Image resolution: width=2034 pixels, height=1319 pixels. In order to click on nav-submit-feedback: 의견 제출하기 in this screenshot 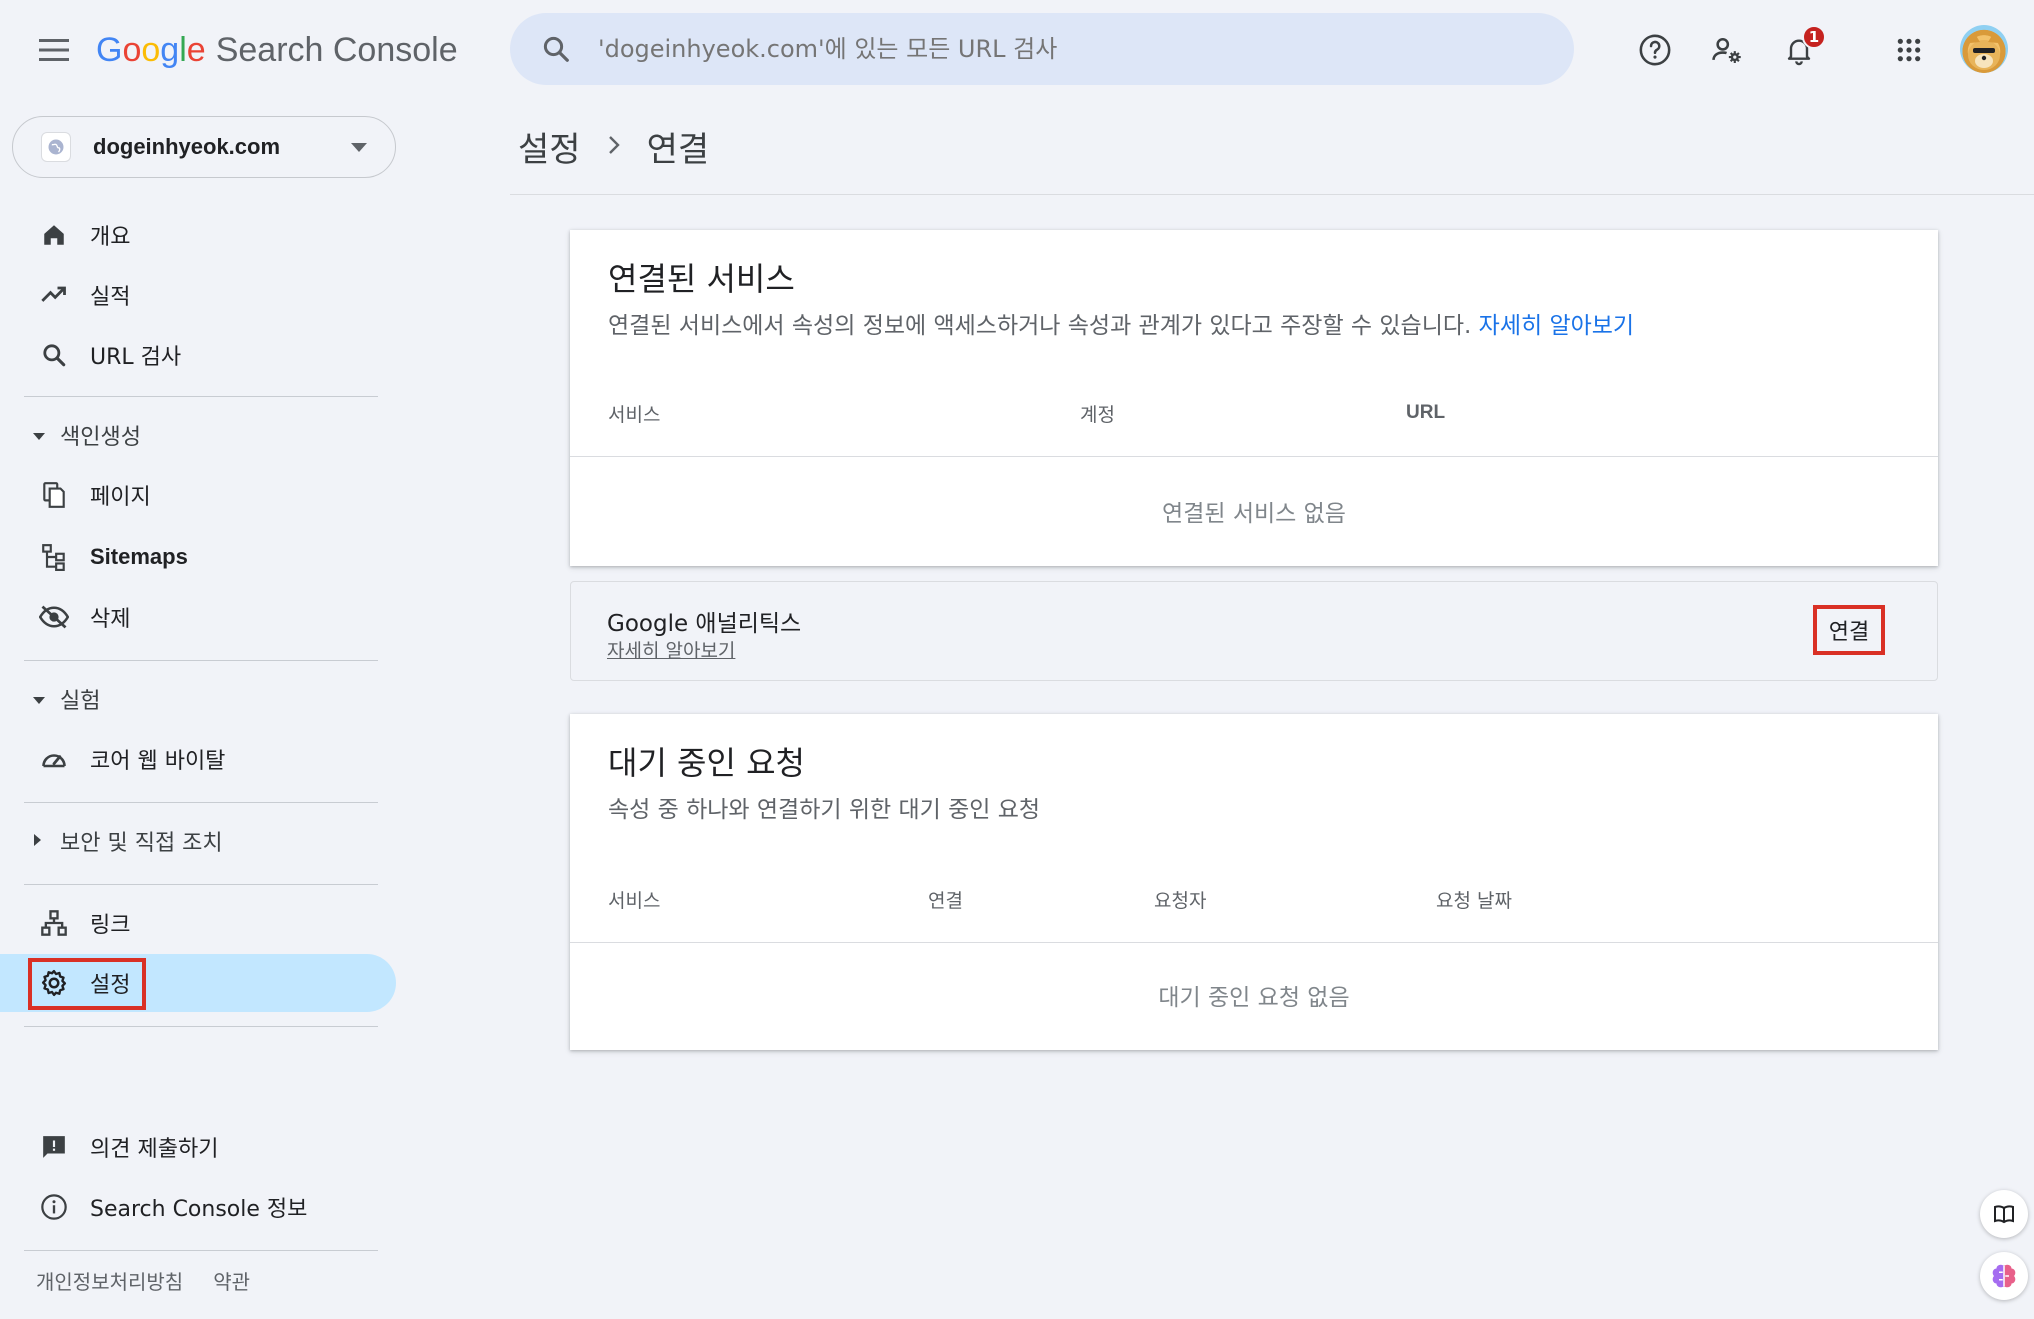, I will do `click(198, 1147)`.